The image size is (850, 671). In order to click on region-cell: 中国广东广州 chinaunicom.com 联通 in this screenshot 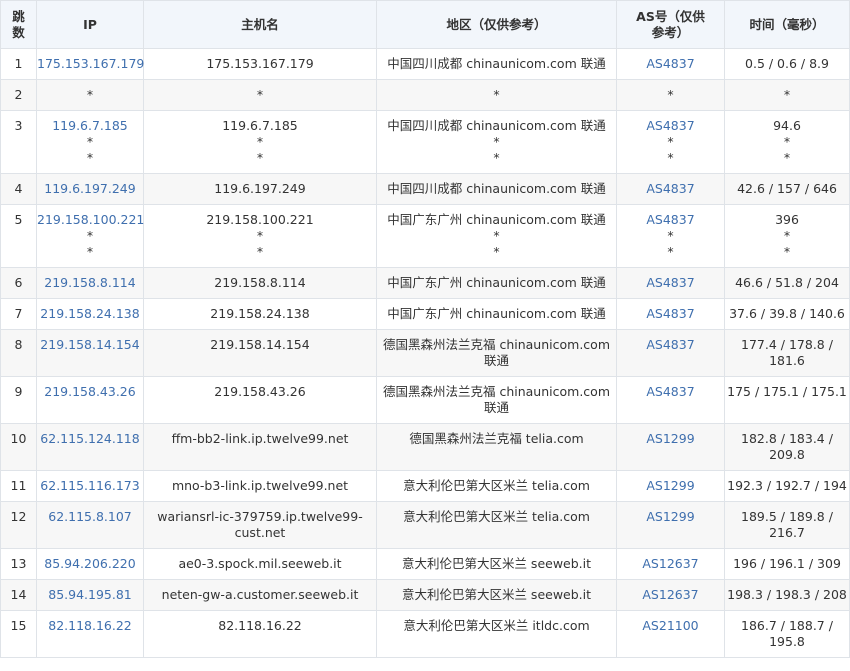, I will do `click(496, 314)`.